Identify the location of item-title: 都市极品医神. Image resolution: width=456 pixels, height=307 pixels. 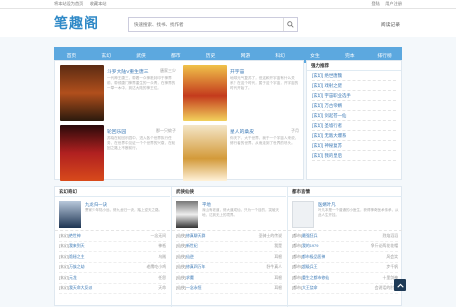
(313, 256).